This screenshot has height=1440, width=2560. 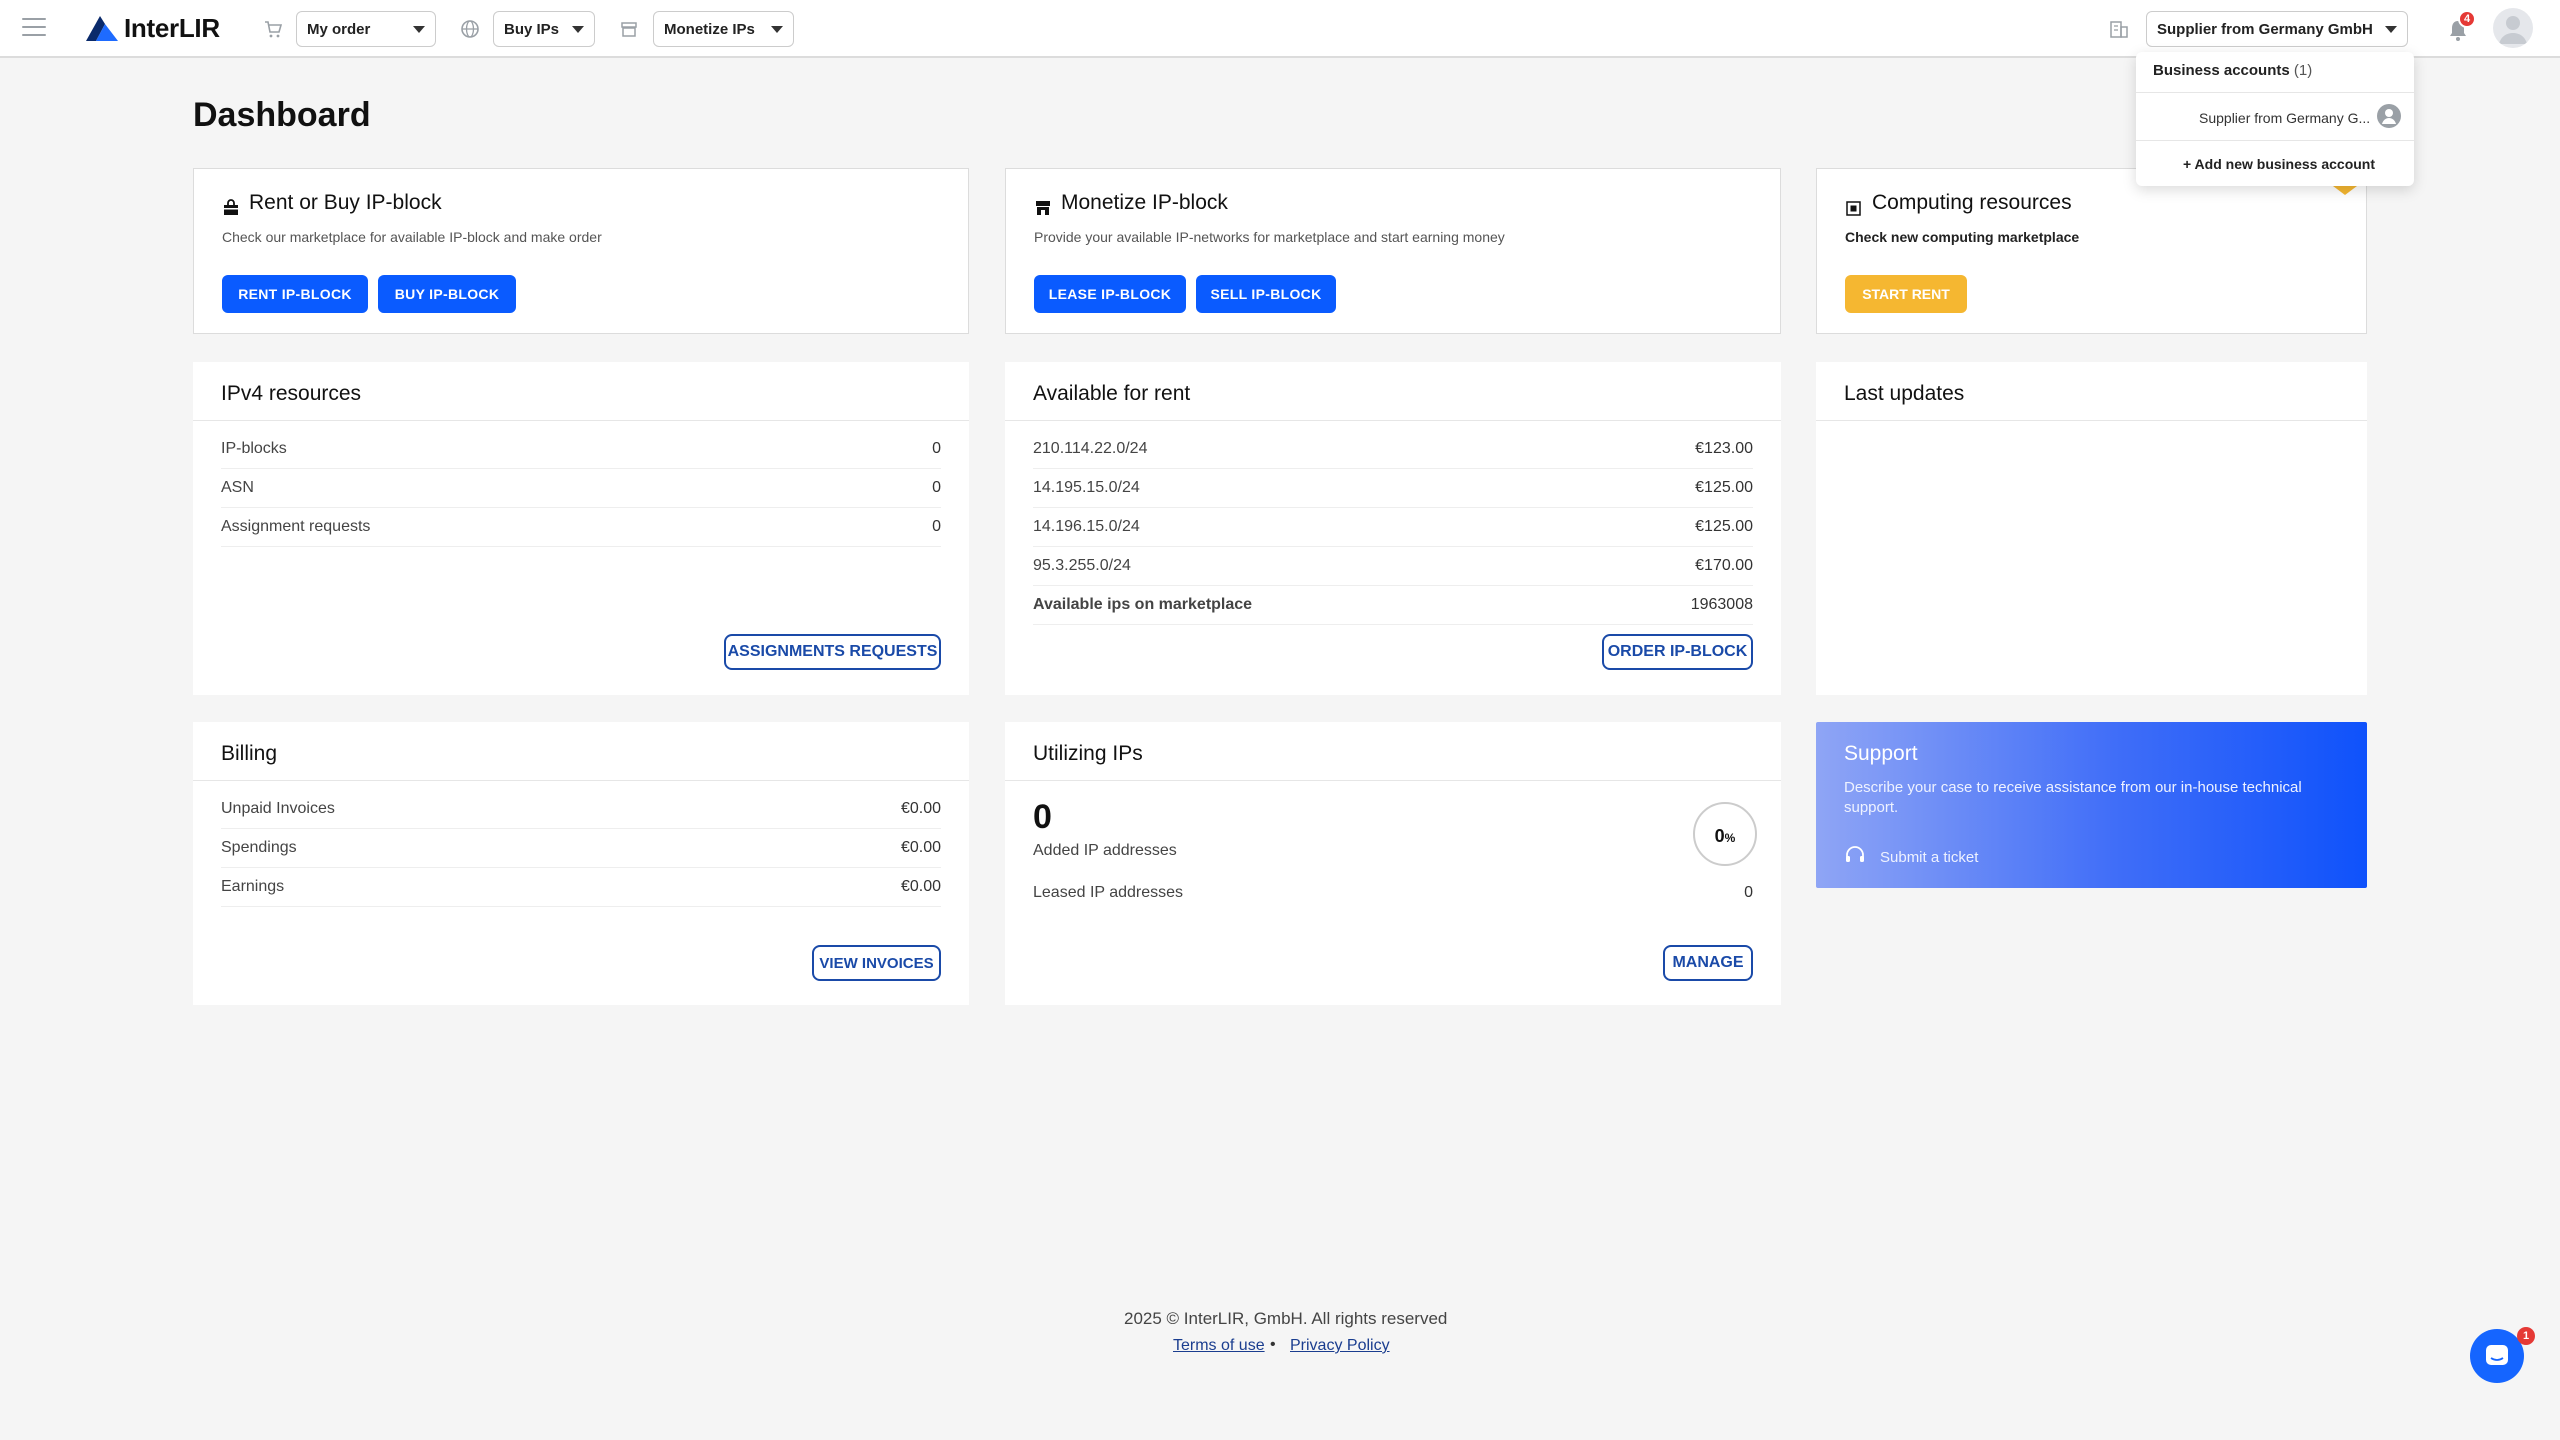 What do you see at coordinates (291, 393) in the screenshot?
I see `card-title: IPv4 resources` at bounding box center [291, 393].